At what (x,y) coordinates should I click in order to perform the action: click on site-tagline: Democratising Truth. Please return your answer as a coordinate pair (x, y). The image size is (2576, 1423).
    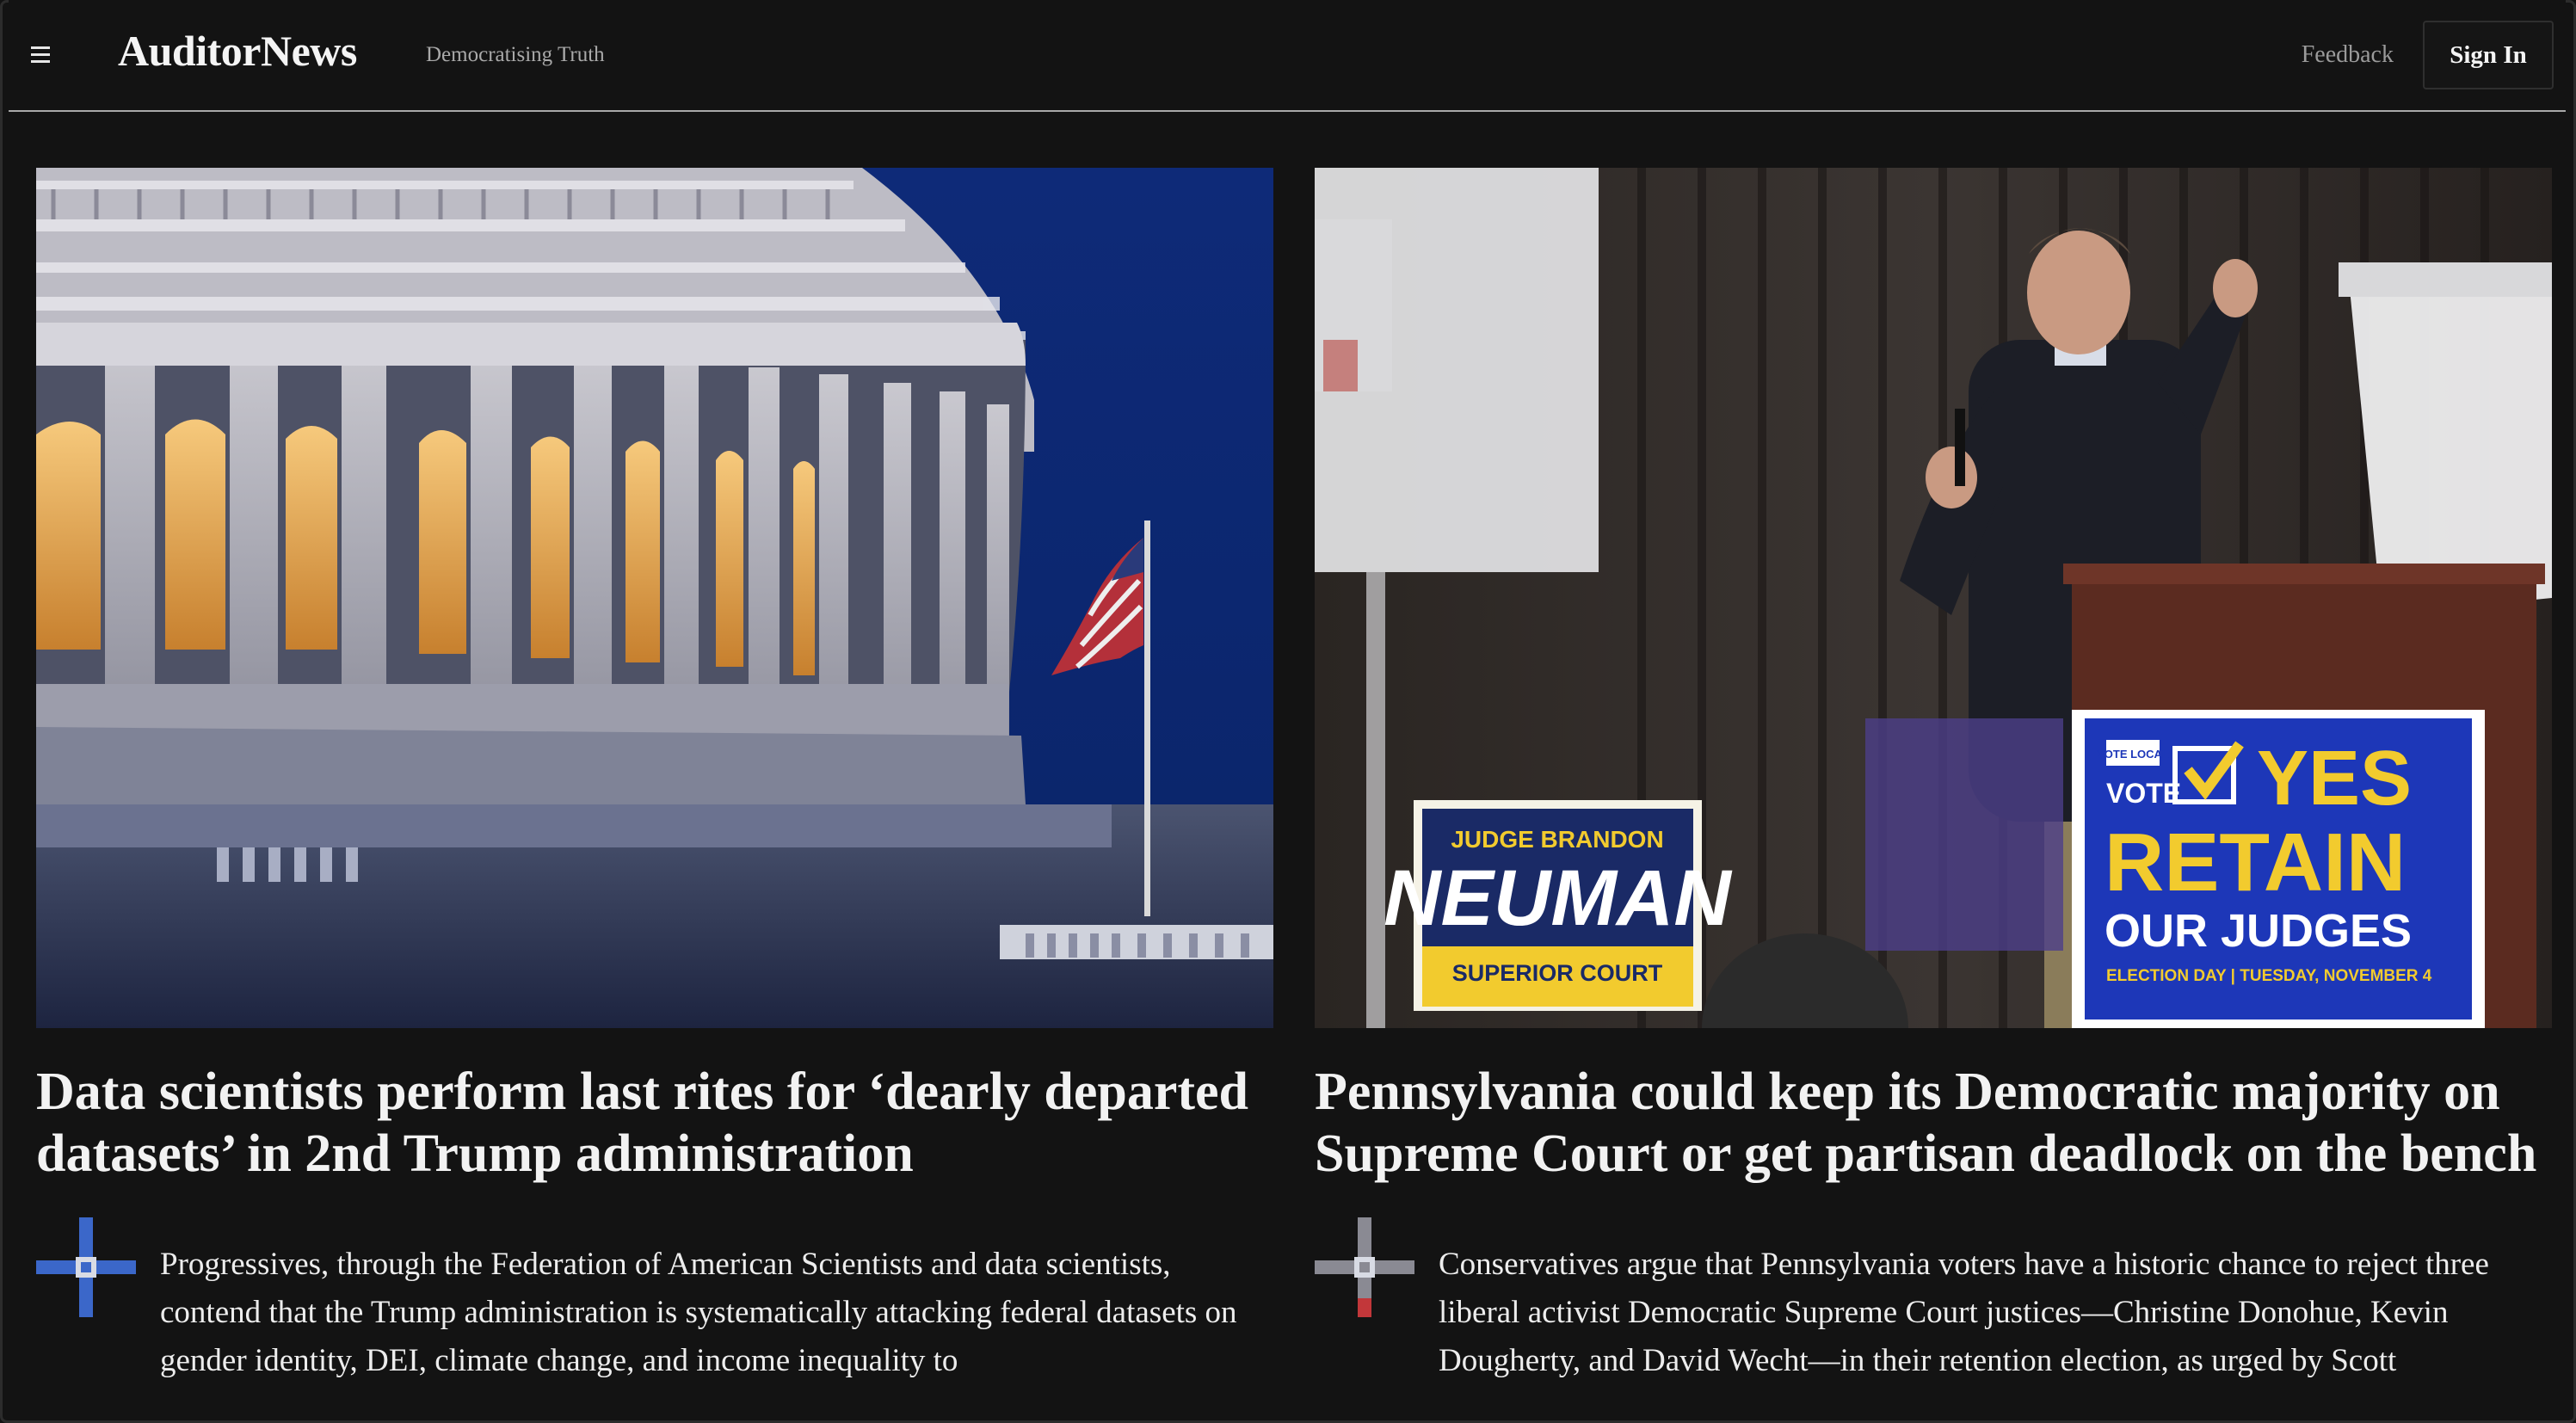
    Looking at the image, I should click on (516, 54).